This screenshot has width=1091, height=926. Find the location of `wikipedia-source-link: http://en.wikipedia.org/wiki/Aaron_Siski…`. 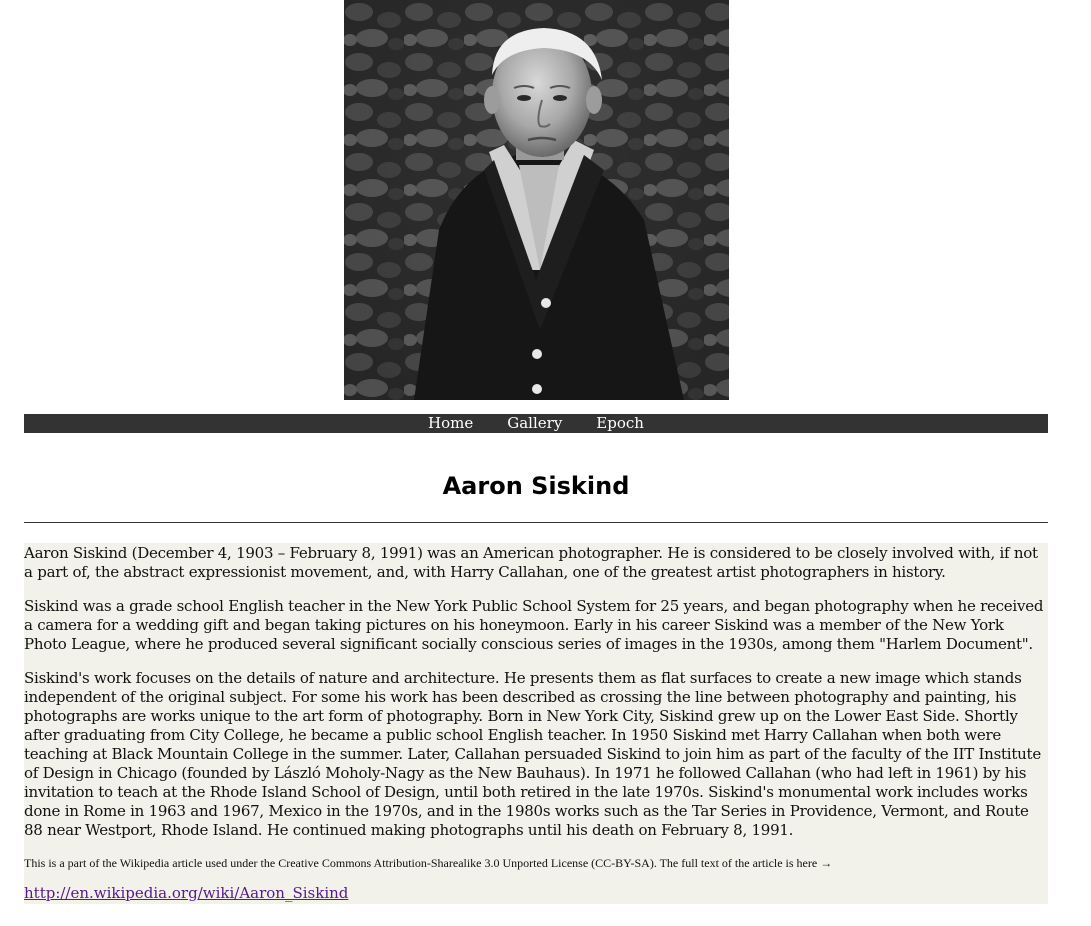

wikipedia-source-link: http://en.wikipedia.org/wiki/Aaron_Siski… is located at coordinates (186, 893).